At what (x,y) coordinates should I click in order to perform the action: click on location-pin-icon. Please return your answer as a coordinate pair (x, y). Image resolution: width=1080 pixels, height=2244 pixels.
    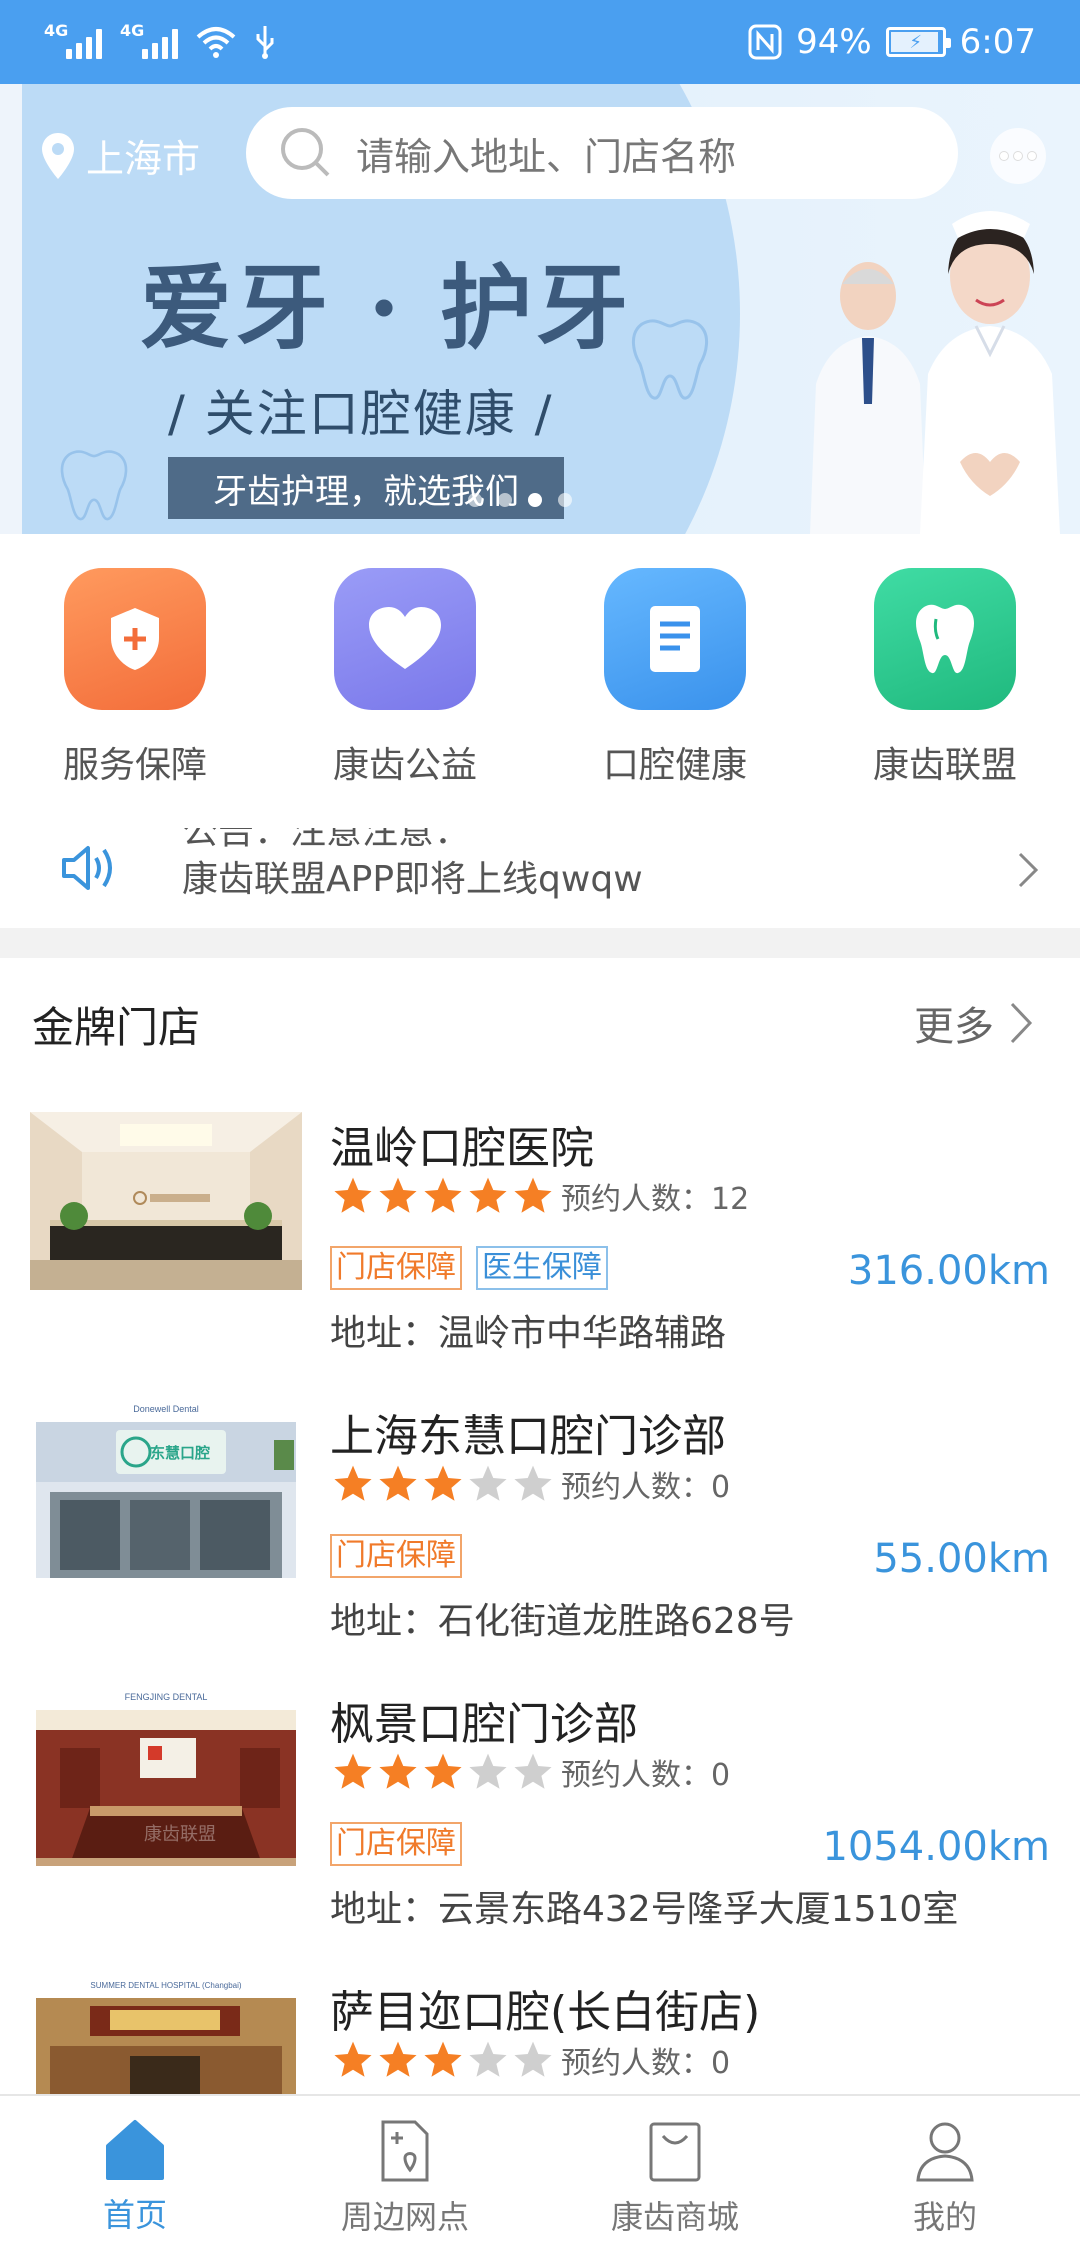
    Looking at the image, I should click on (58, 155).